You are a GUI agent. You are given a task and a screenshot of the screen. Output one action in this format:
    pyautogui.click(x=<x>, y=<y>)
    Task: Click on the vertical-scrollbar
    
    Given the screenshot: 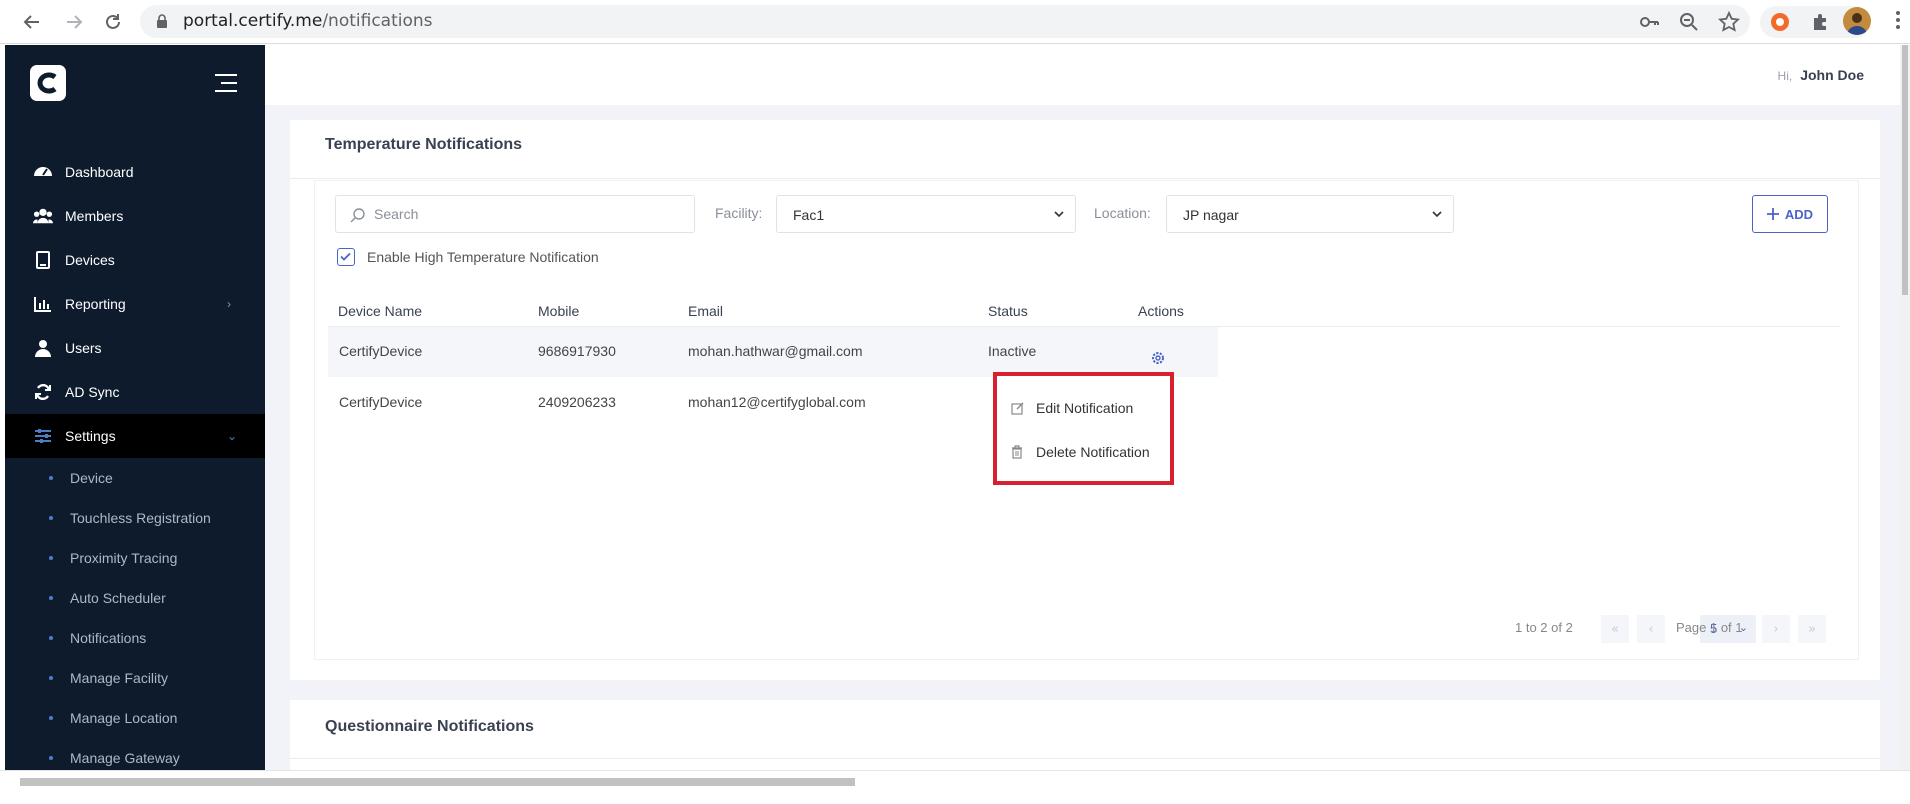 What is the action you would take?
    pyautogui.click(x=1905, y=407)
    